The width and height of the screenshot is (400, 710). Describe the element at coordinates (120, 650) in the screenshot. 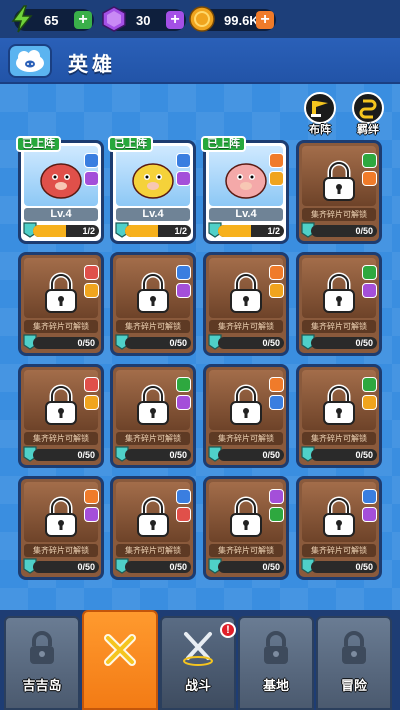

I see `hero-cross-icon` at that location.